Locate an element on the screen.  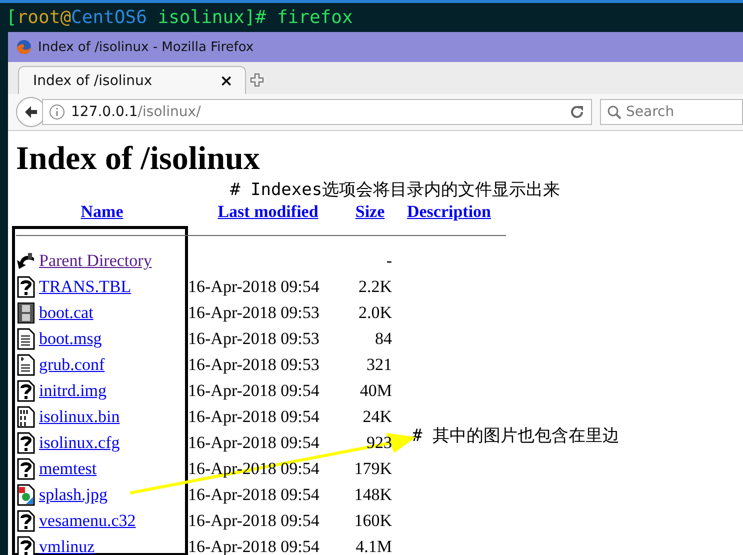
file-link: vesamenu.c32 is located at coordinates (87, 521).